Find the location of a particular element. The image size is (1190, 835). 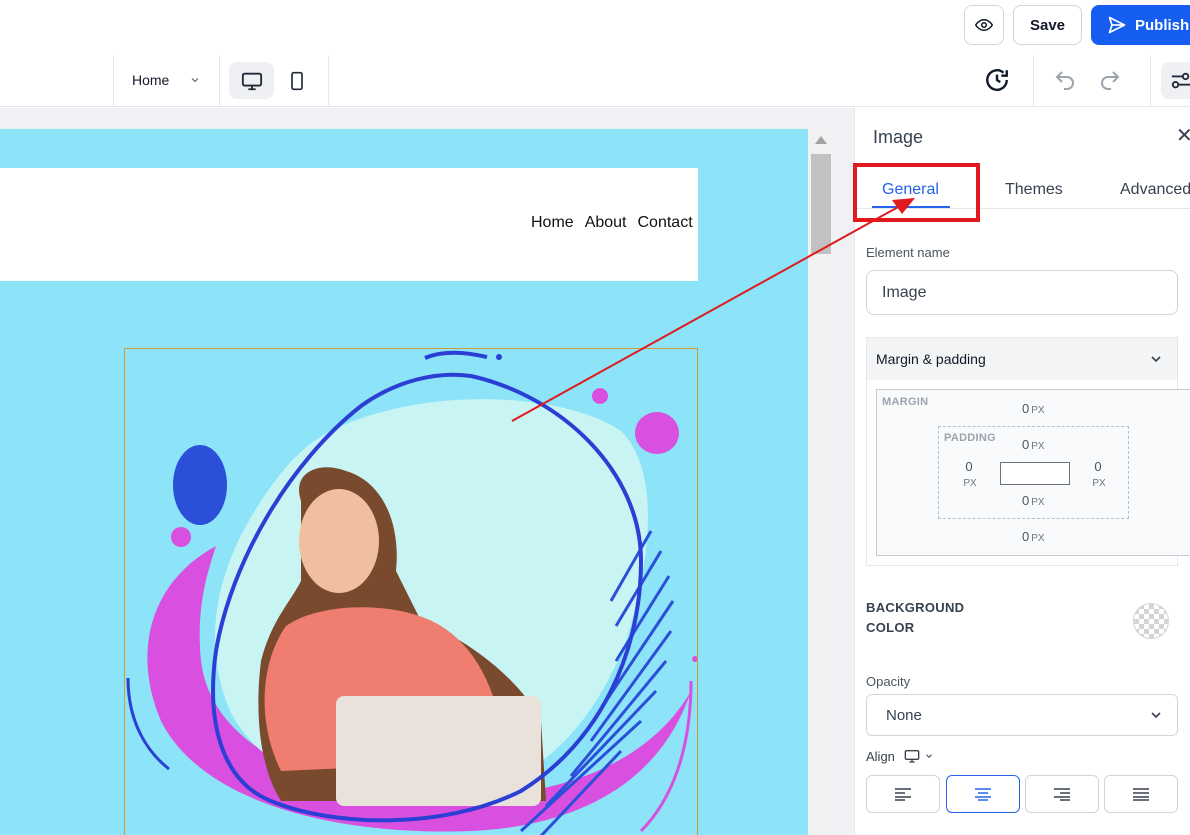

scroll-up-arrow-icon is located at coordinates (821, 140).